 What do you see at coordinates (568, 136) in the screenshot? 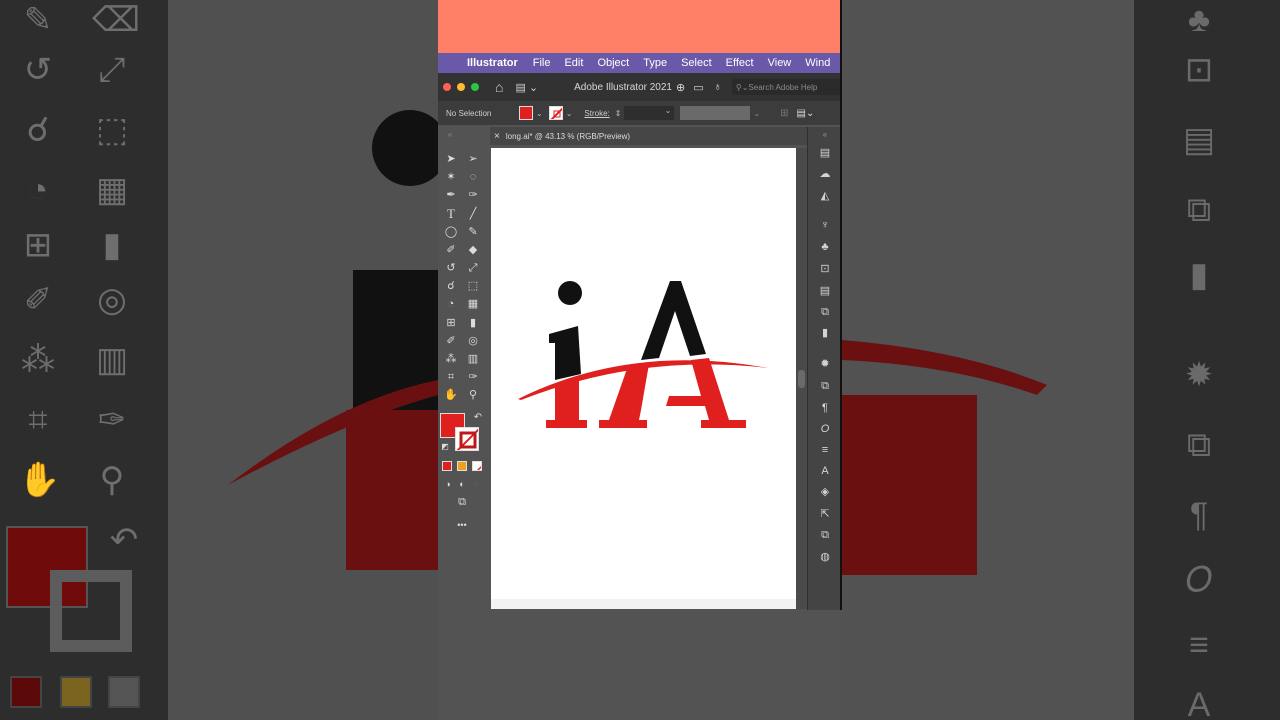
I see `document-tab-title: long.ai* @ 43.13 % (RGB/Preview)` at bounding box center [568, 136].